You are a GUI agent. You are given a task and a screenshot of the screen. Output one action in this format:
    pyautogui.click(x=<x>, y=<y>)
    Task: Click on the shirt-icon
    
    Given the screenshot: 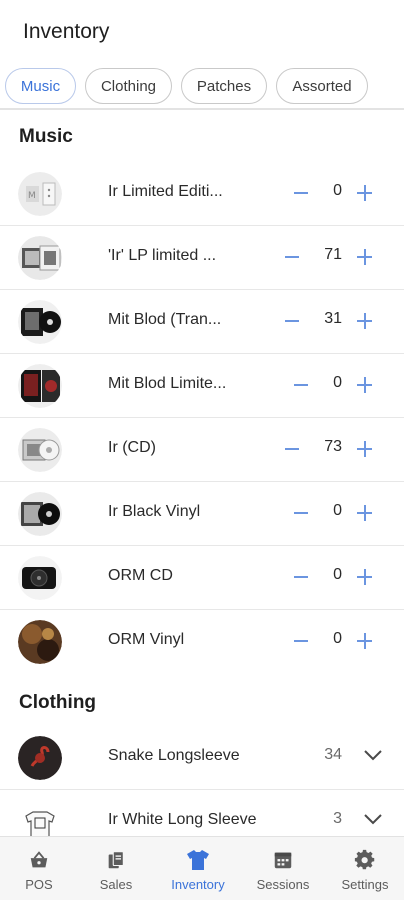 What is the action you would take?
    pyautogui.click(x=198, y=860)
    